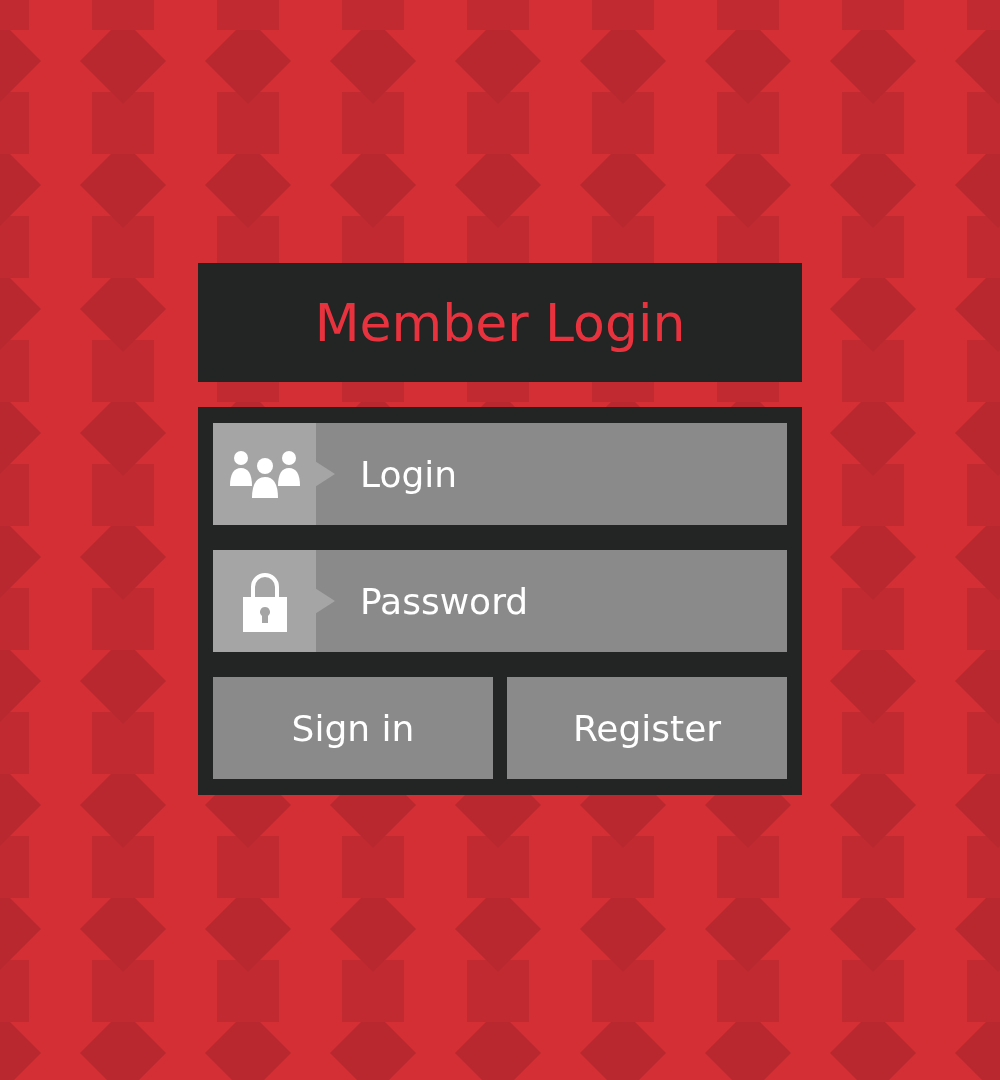 This screenshot has width=1000, height=1080. What do you see at coordinates (561, 601) in the screenshot?
I see `password-input: Password` at bounding box center [561, 601].